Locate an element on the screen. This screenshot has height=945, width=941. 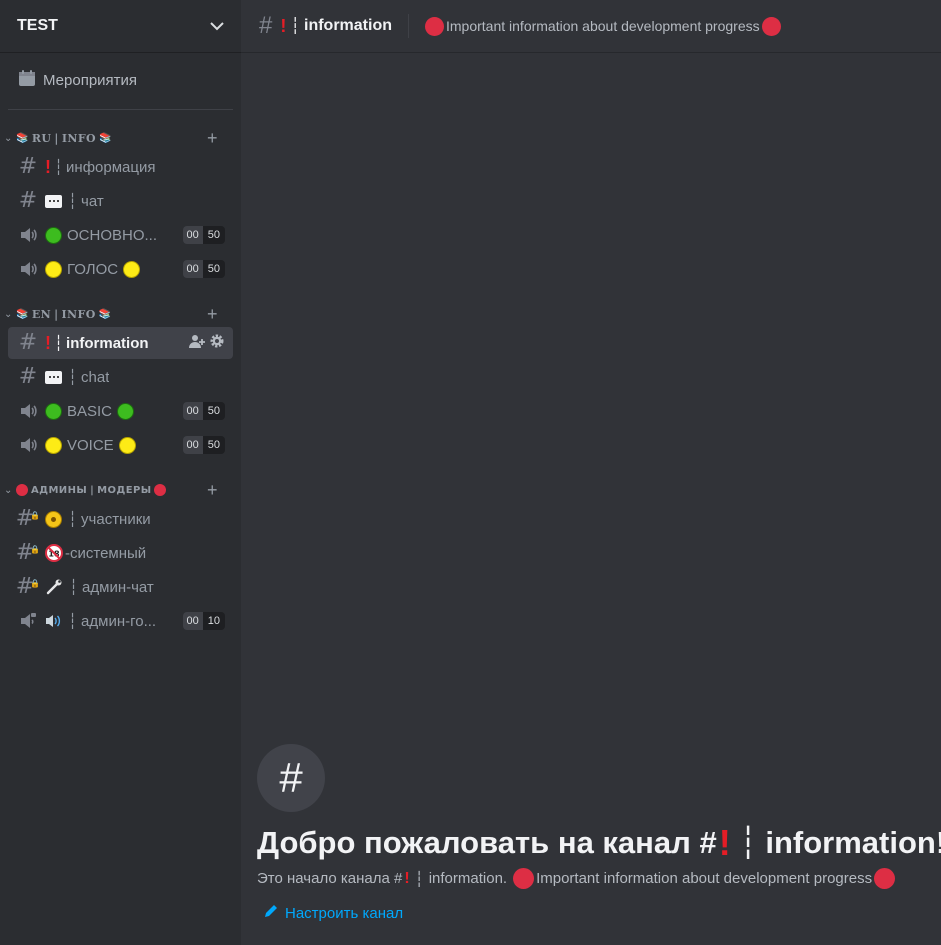
edit-channel-link: Настроить канал is located at coordinates (333, 913).